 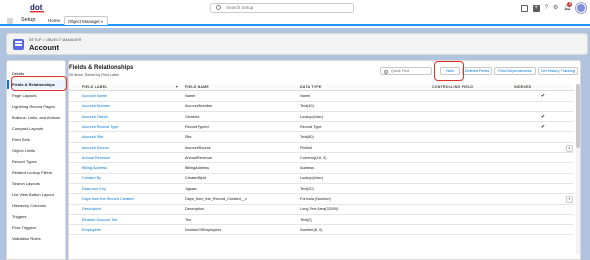 I want to click on sidebar-item-lightning-record-pages: Lightning Record Pages, so click(x=36, y=106).